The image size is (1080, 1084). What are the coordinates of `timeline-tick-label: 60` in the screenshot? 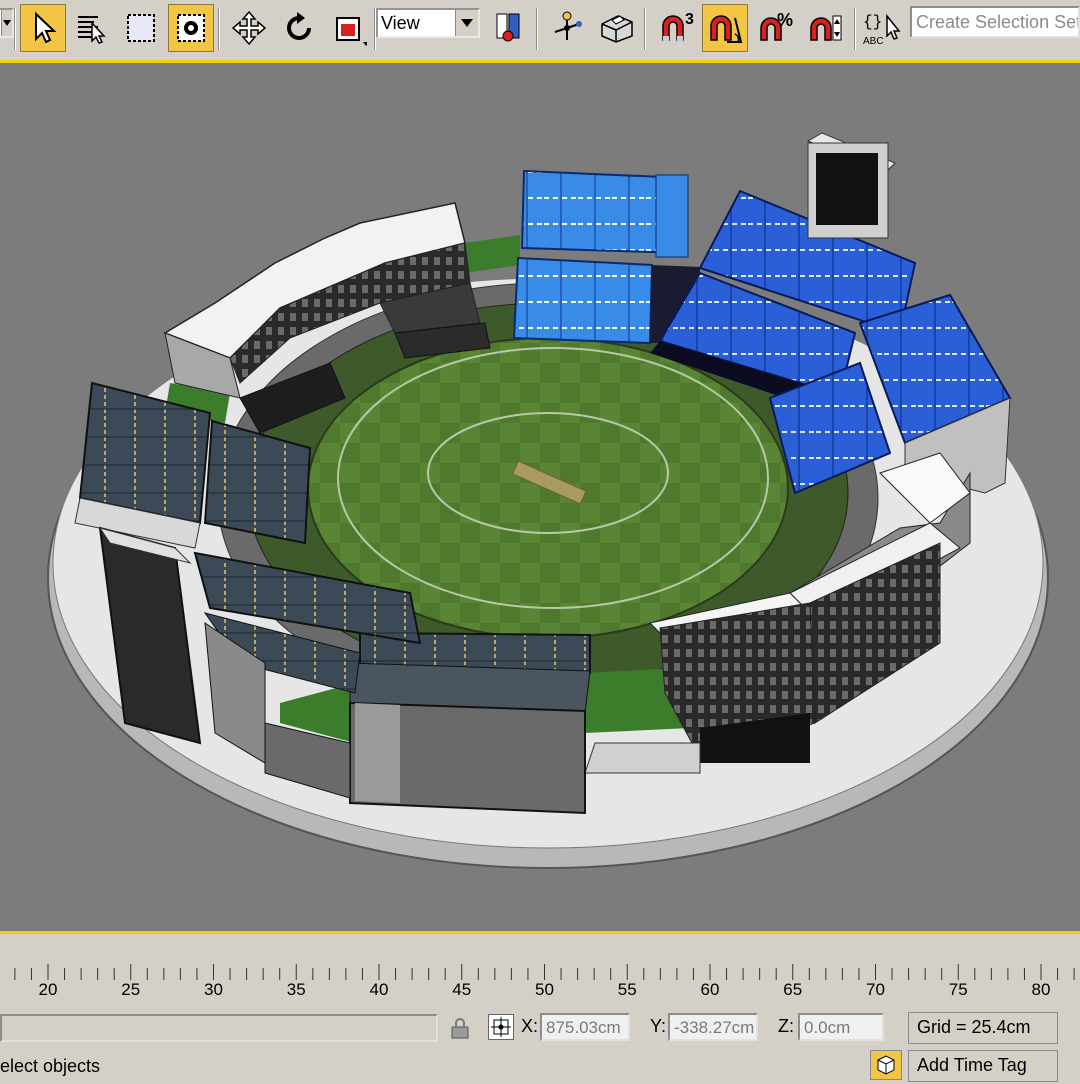 It's located at (710, 989).